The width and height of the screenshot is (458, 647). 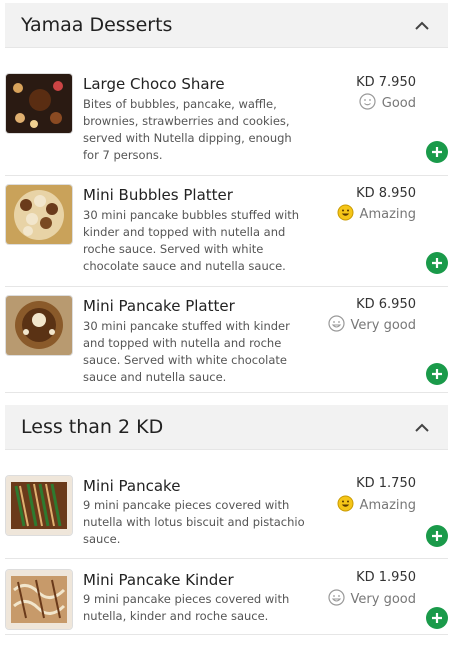 What do you see at coordinates (386, 193) in the screenshot?
I see `item-price: KD 8.950` at bounding box center [386, 193].